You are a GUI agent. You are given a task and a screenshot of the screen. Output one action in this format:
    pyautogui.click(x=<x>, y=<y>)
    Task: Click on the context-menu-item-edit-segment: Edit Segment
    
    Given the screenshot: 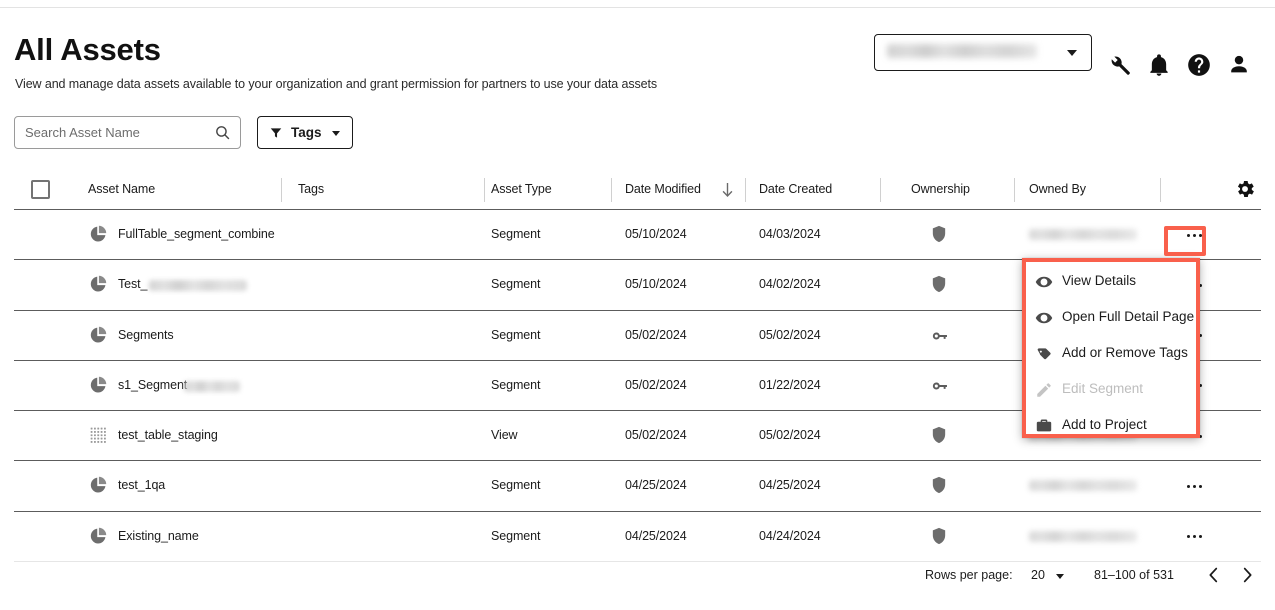 What is the action you would take?
    pyautogui.click(x=1111, y=390)
    